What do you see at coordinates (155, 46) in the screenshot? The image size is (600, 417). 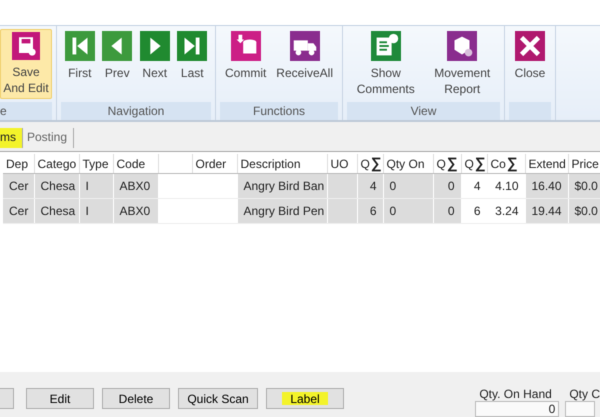 I see `next-icon` at bounding box center [155, 46].